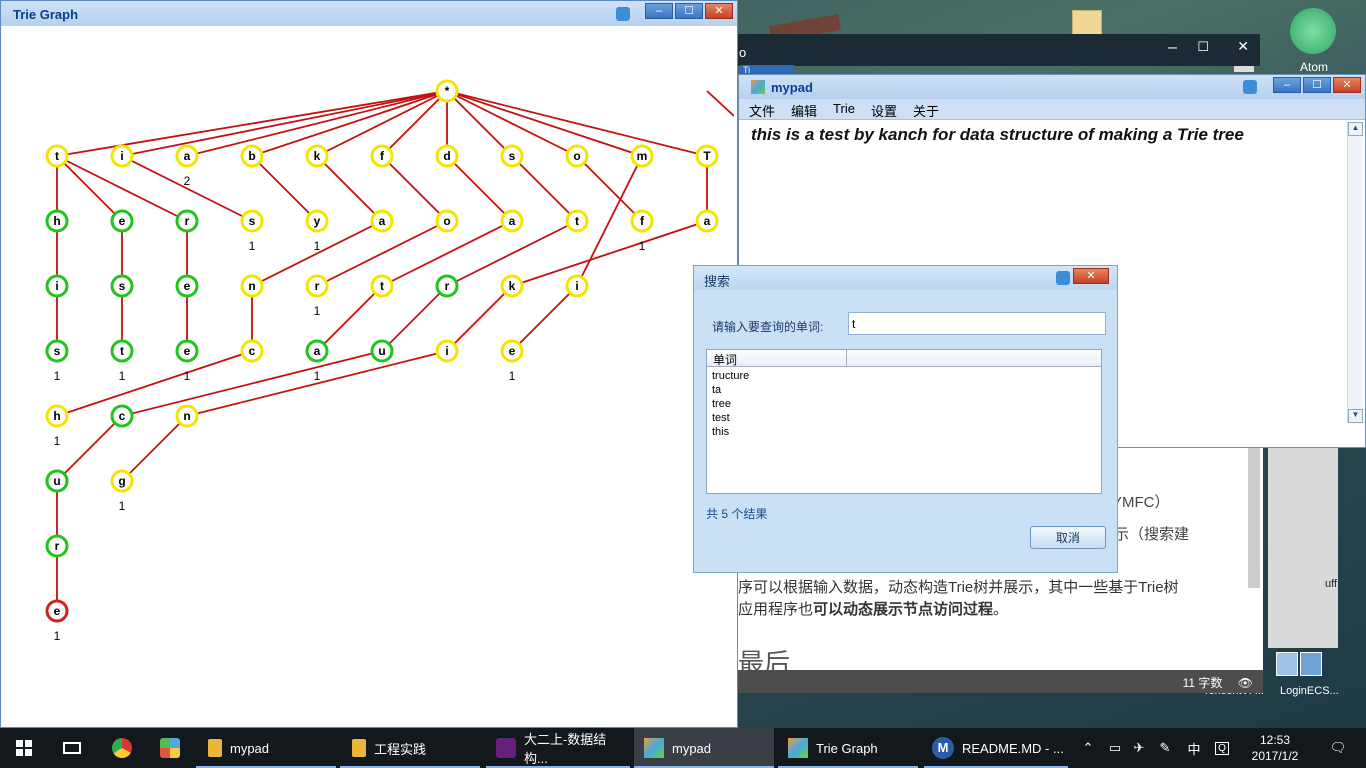 The height and width of the screenshot is (768, 1366). I want to click on search-close-button: ✕, so click(1091, 276).